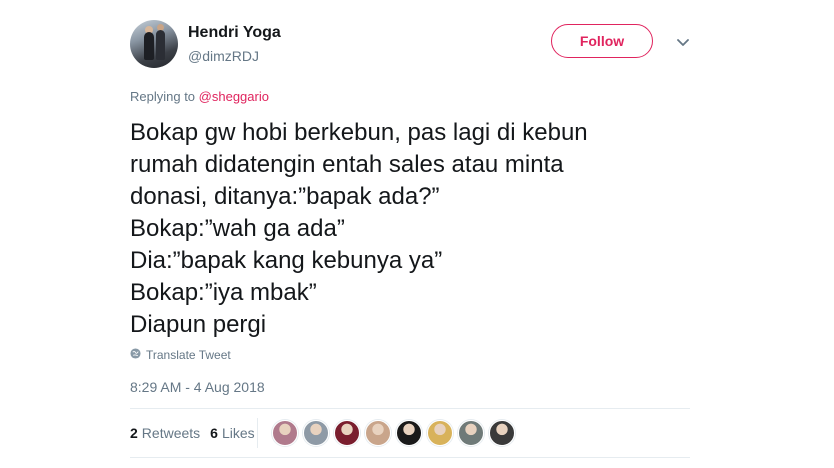  Describe the element at coordinates (683, 43) in the screenshot. I see `chevron-down-icon` at that location.